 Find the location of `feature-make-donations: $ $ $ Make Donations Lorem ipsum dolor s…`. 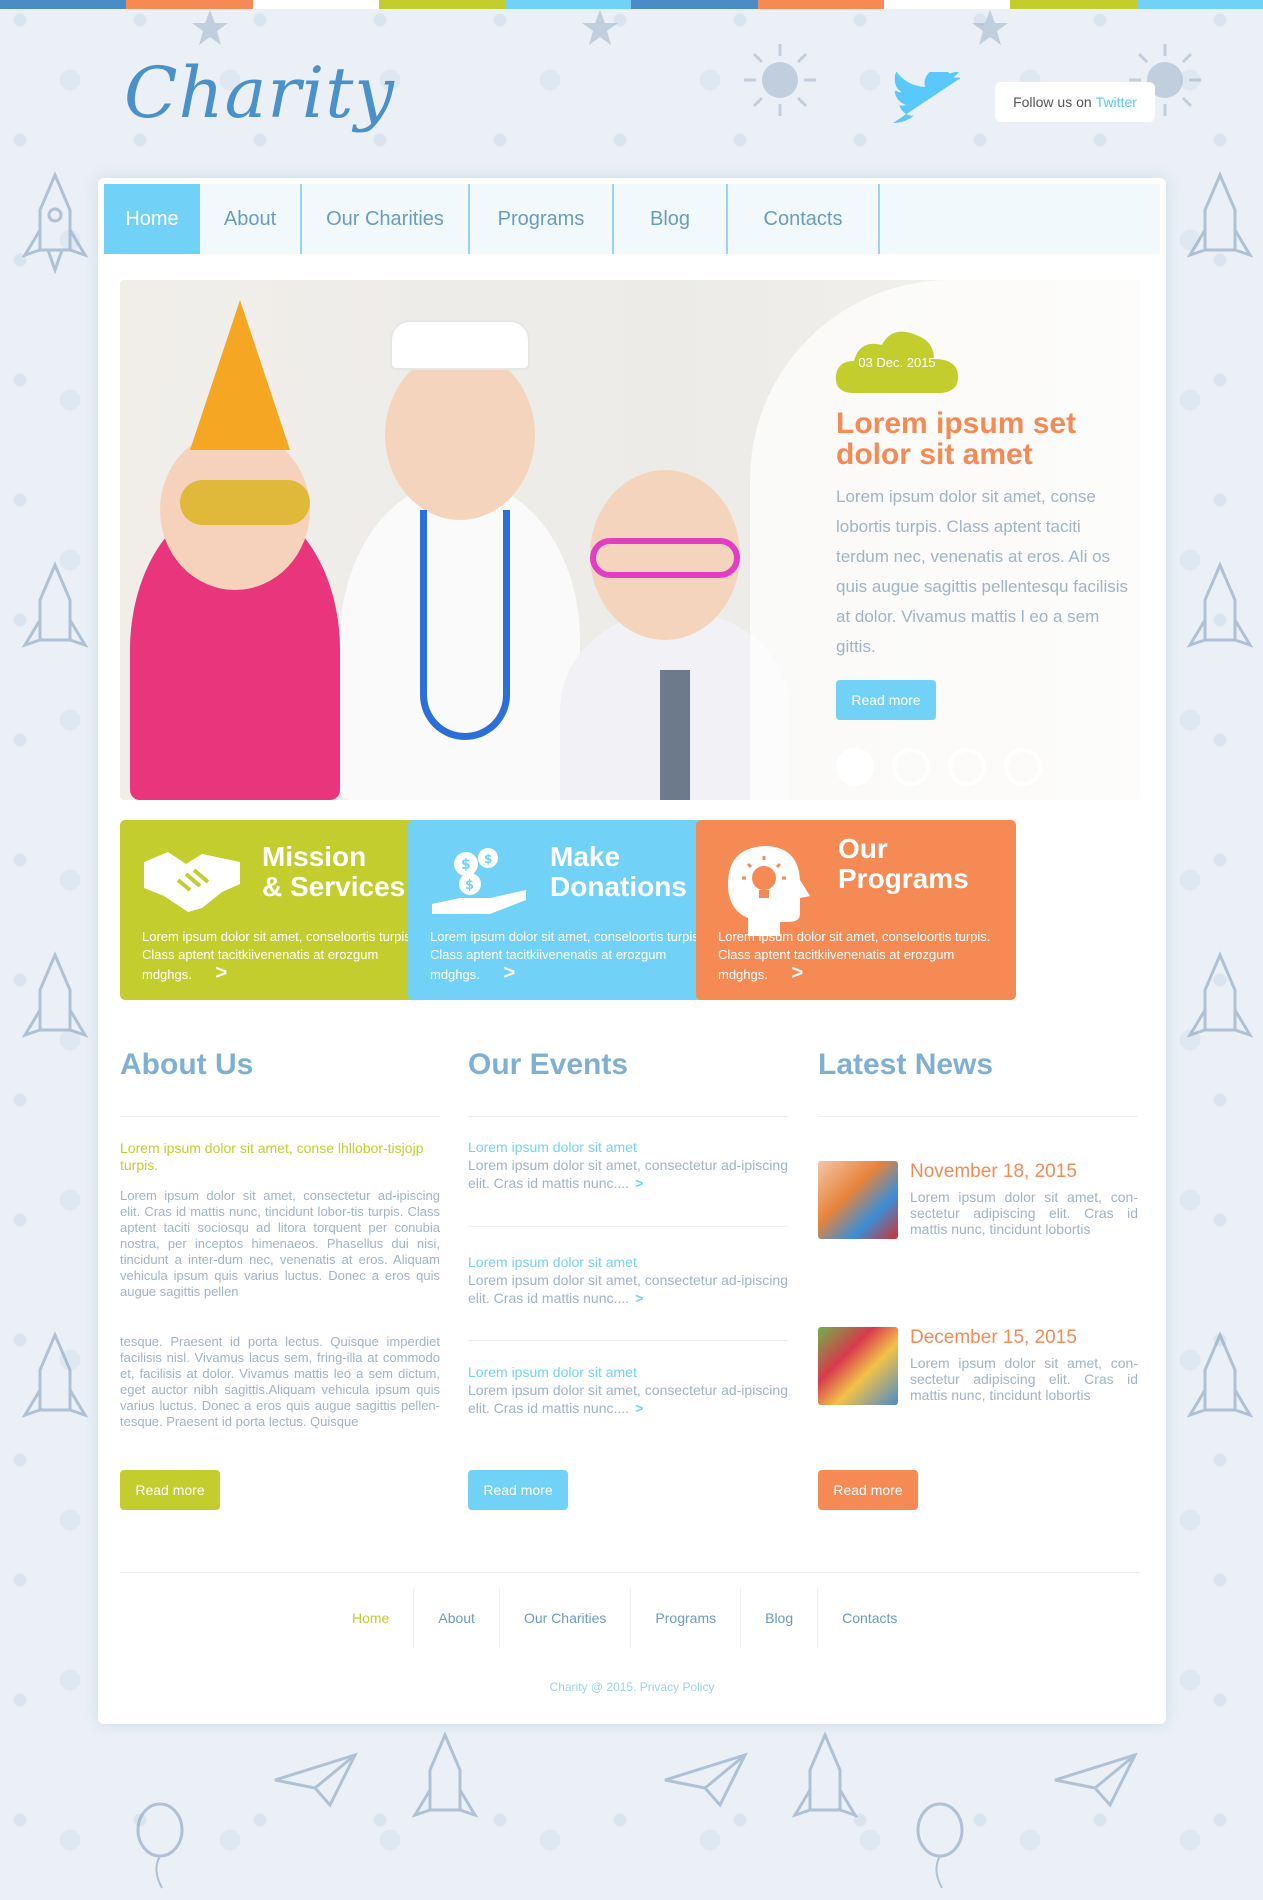

feature-make-donations: $ $ $ Make Donations Lorem ipsum dolor s… is located at coordinates (568, 910).